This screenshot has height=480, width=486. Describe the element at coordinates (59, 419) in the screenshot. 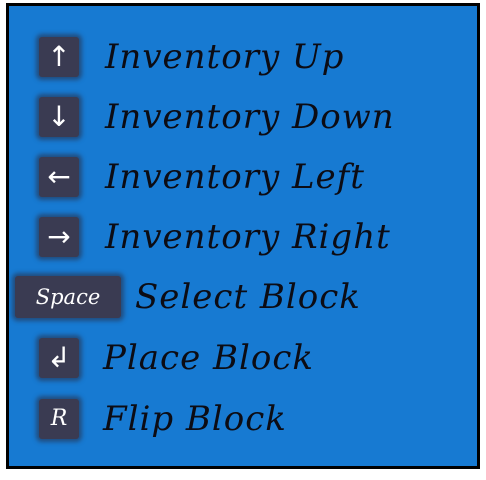

I see `r-key-icon: R` at that location.